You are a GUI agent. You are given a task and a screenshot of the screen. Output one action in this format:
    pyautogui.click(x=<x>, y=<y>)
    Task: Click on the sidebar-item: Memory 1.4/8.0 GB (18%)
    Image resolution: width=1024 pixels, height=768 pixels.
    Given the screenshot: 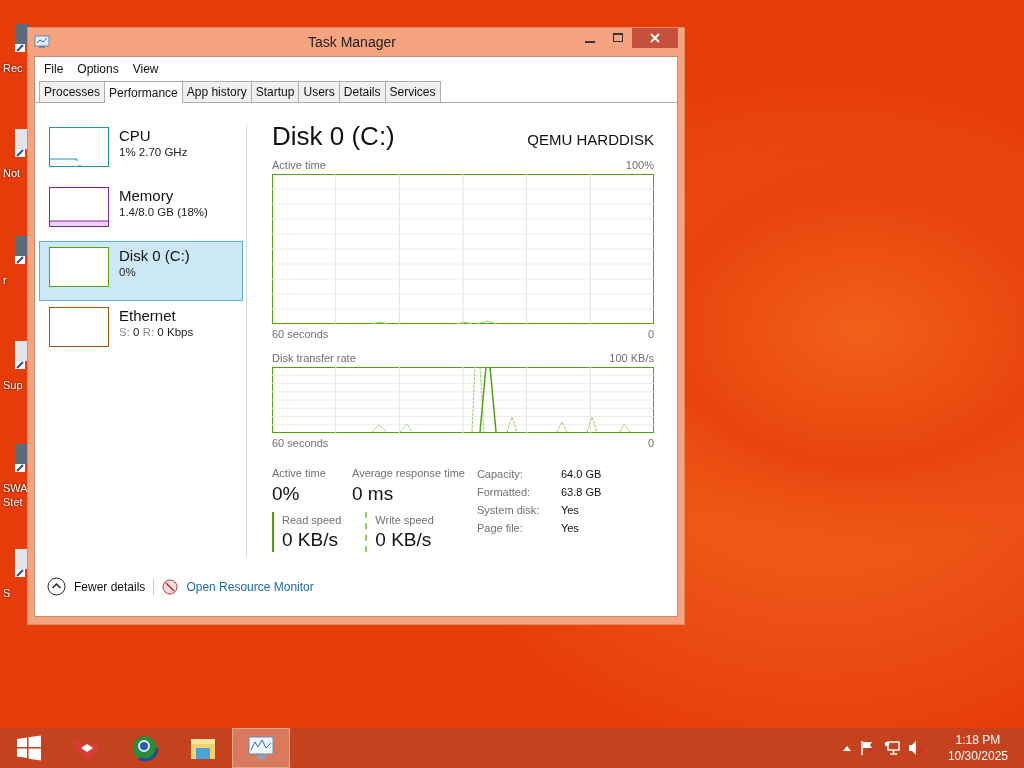 What is the action you would take?
    pyautogui.click(x=141, y=211)
    